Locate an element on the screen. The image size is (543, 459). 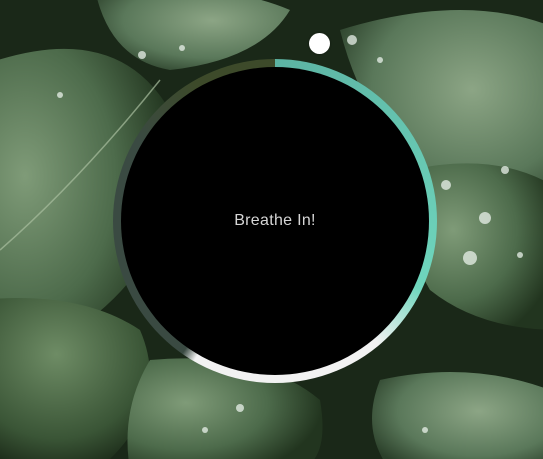
pointer-dot-icon is located at coordinates (319, 43).